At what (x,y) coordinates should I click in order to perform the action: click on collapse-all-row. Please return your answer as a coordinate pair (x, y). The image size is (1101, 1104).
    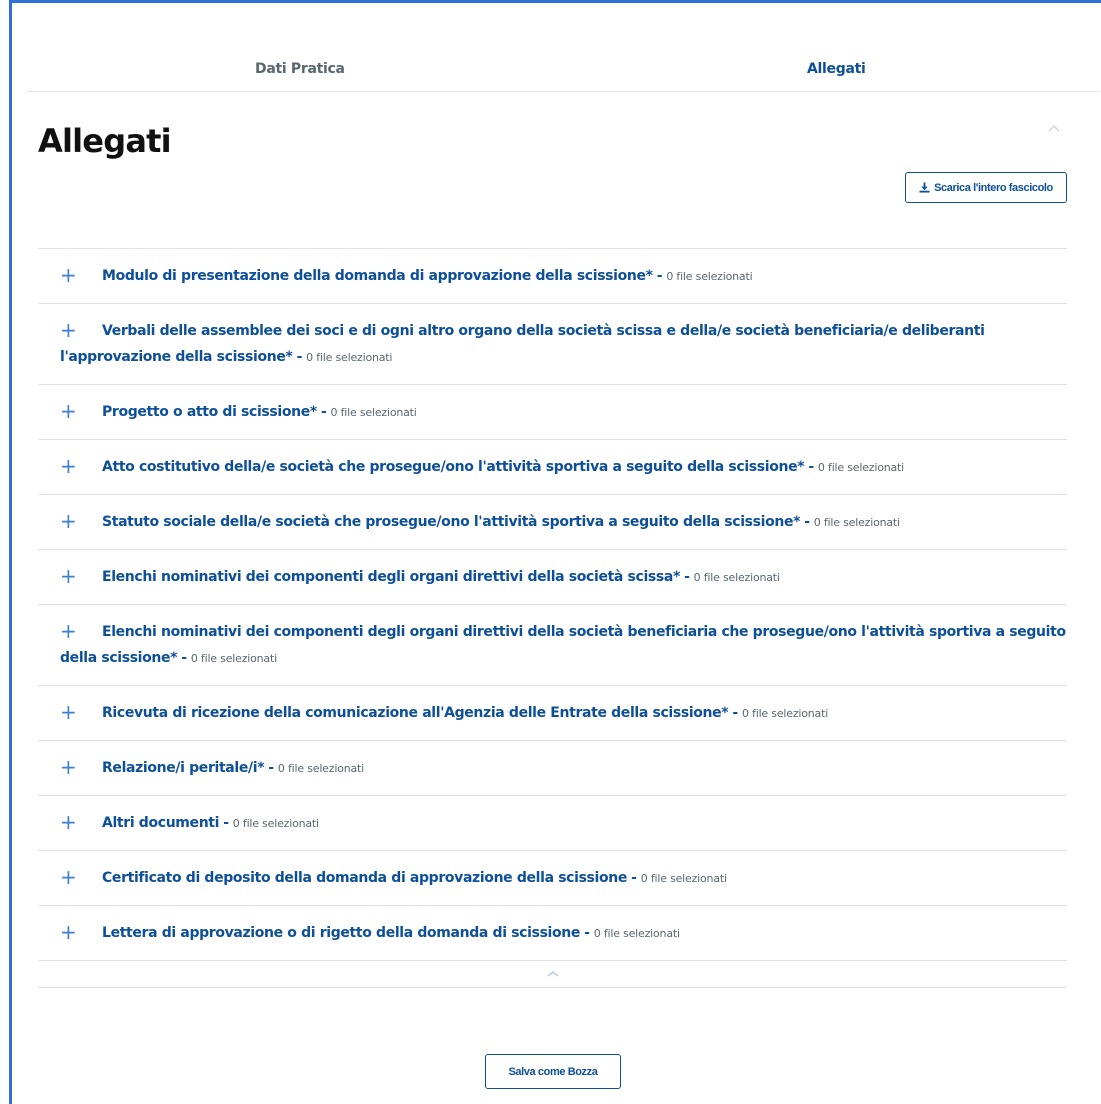
    Looking at the image, I should click on (552, 974).